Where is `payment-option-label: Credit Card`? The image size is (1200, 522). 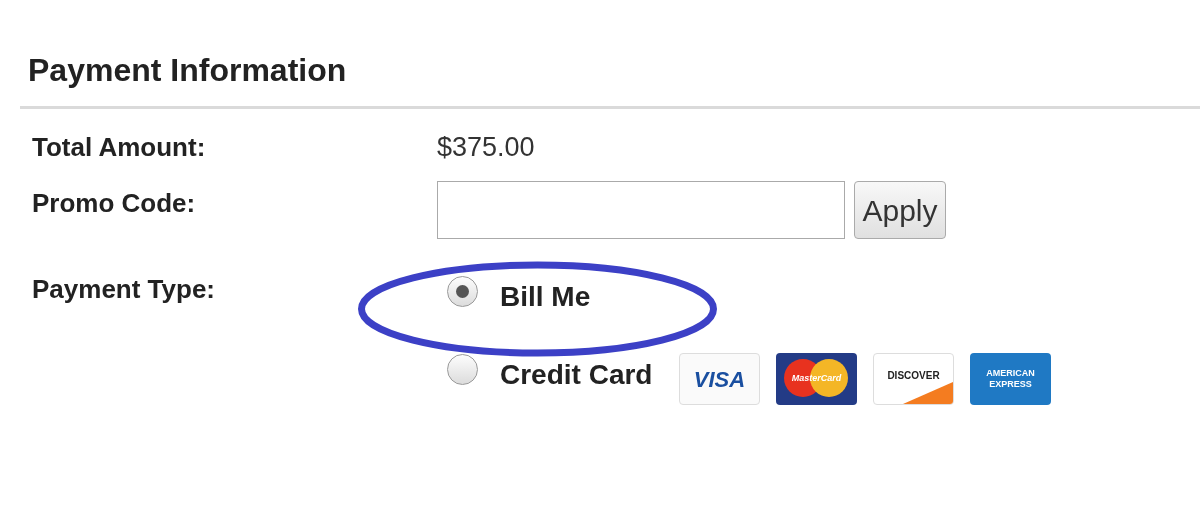
payment-option-label: Credit Card is located at coordinates (589, 375).